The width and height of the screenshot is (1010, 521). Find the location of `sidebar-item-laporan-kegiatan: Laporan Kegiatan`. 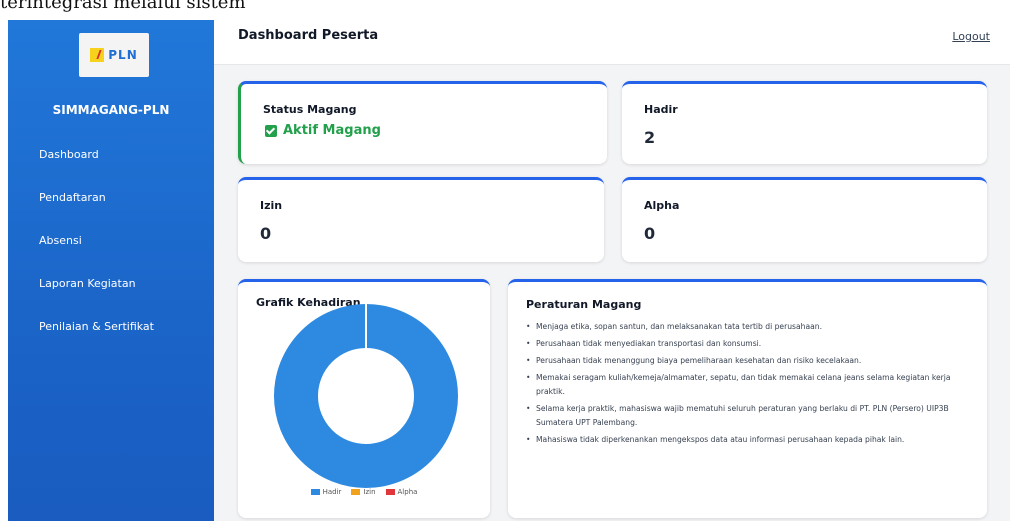

sidebar-item-laporan-kegiatan: Laporan Kegiatan is located at coordinates (87, 283).